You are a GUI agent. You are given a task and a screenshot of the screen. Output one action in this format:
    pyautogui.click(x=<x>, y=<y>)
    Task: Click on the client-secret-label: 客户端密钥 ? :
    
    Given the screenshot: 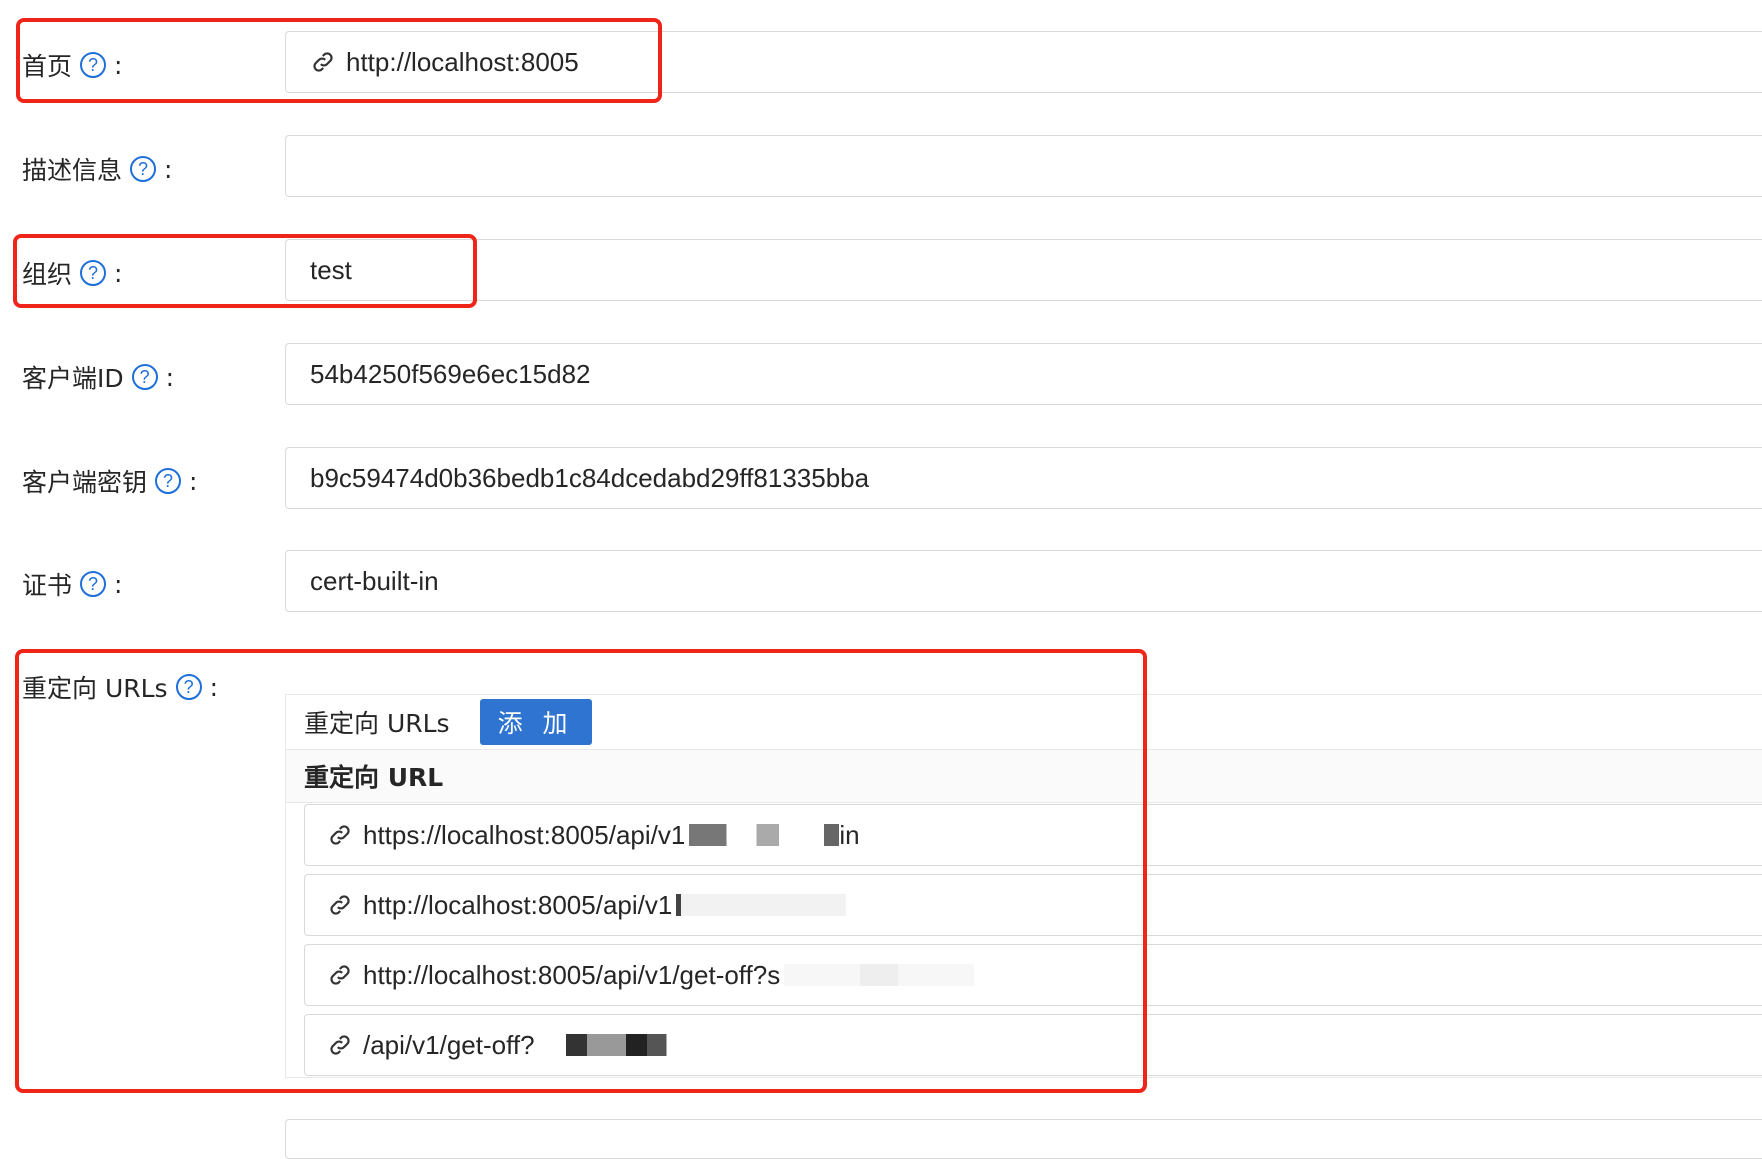 What is the action you would take?
    pyautogui.click(x=110, y=482)
    